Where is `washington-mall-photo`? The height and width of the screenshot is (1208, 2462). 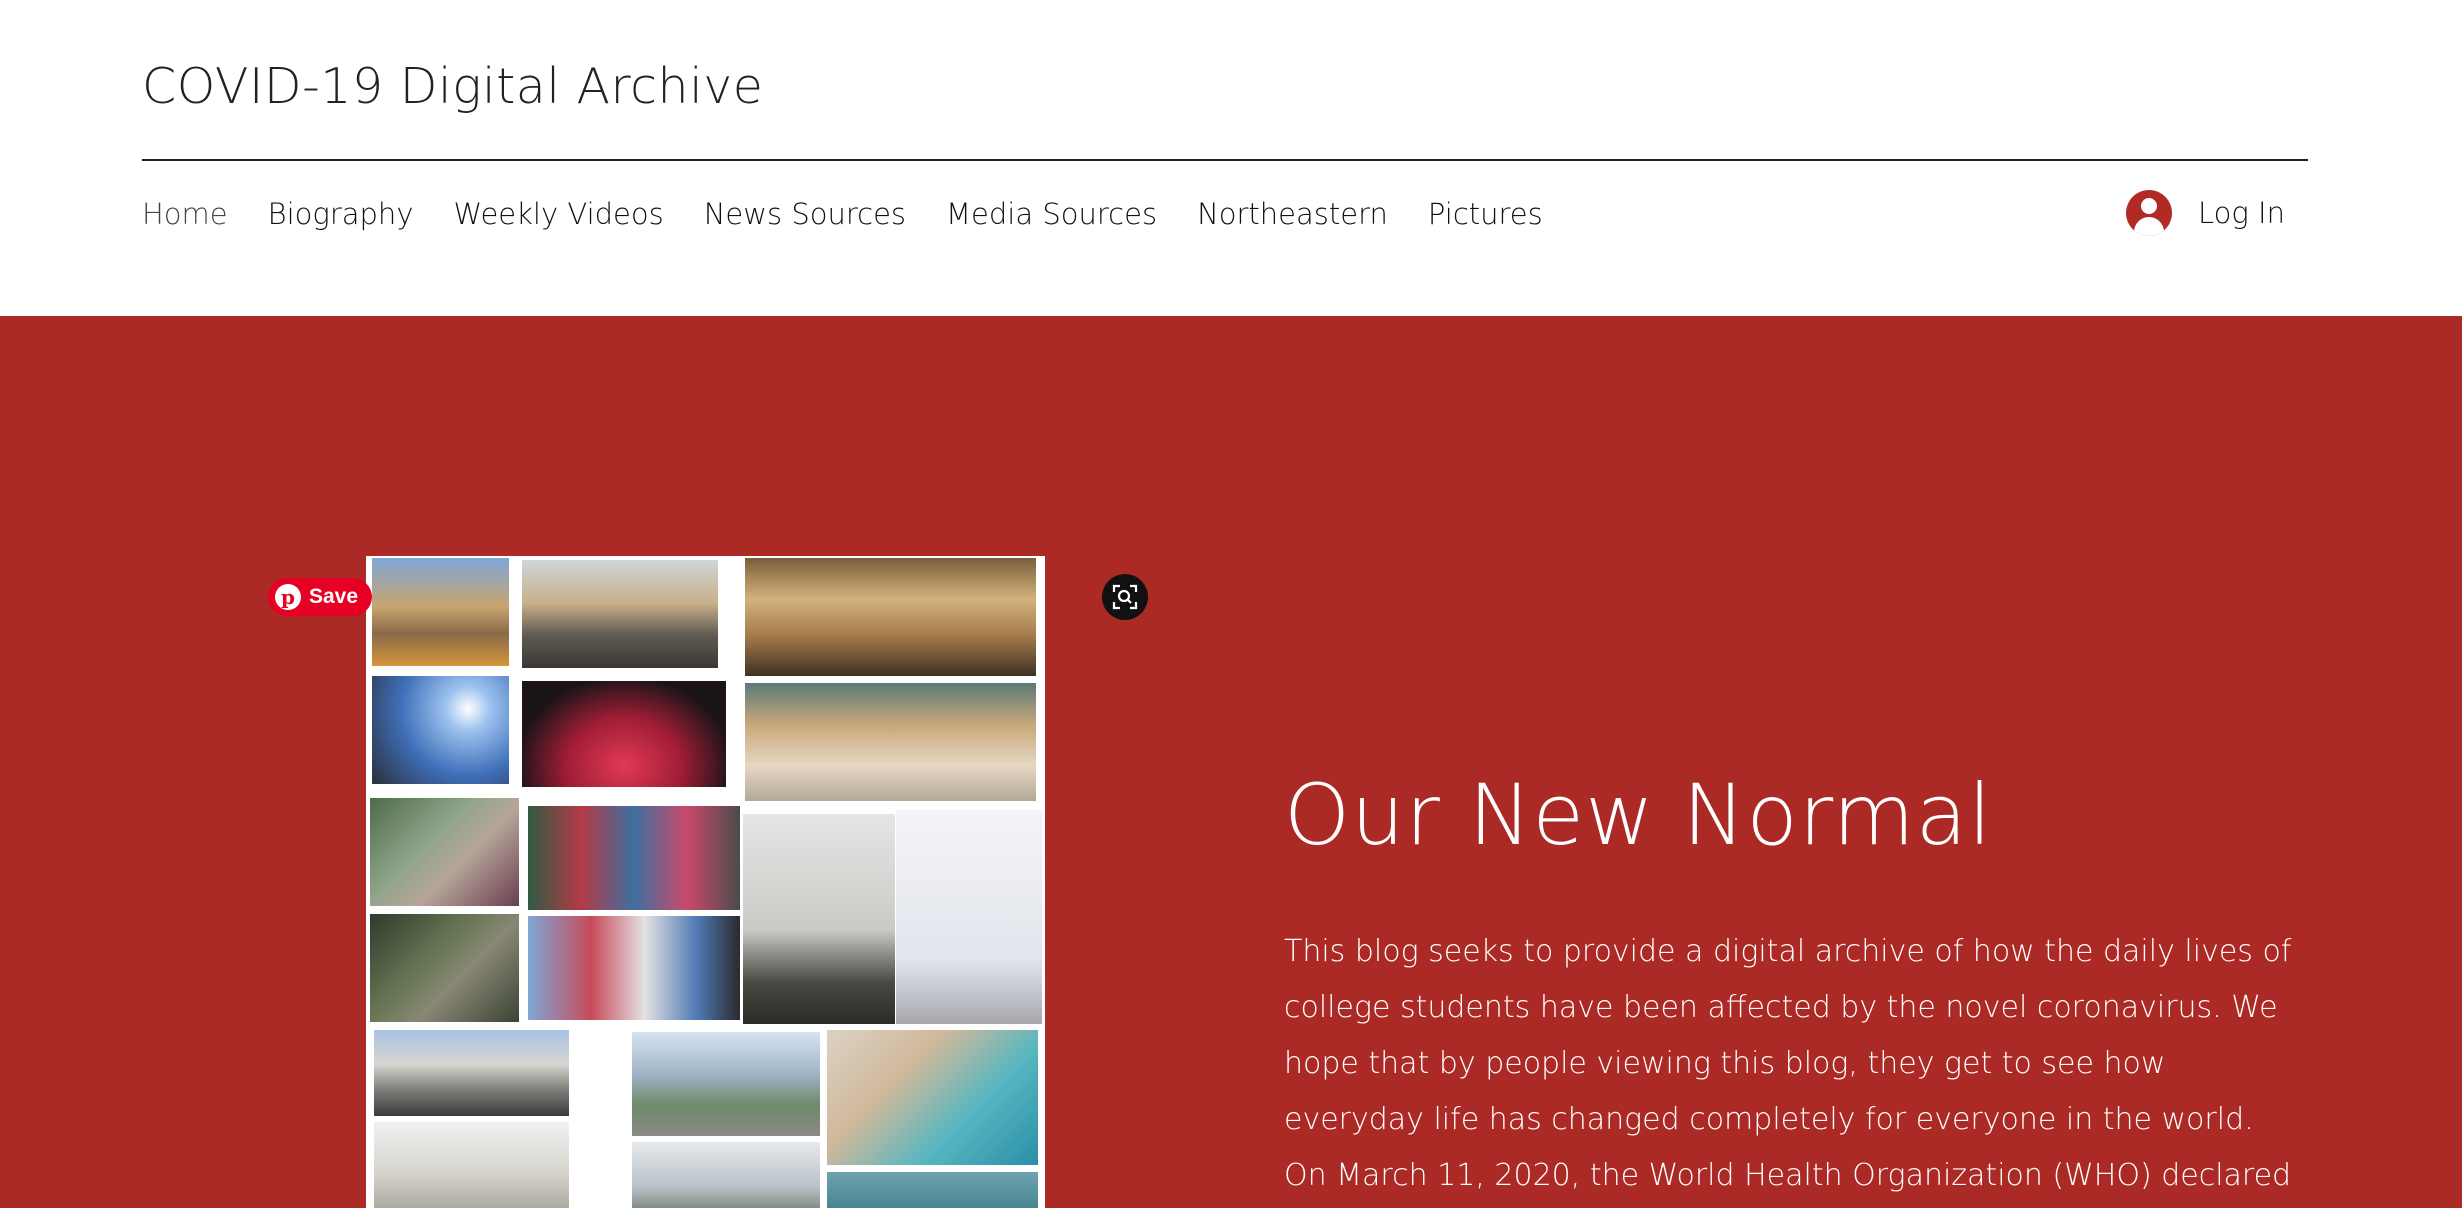 washington-mall-photo is located at coordinates (726, 1084).